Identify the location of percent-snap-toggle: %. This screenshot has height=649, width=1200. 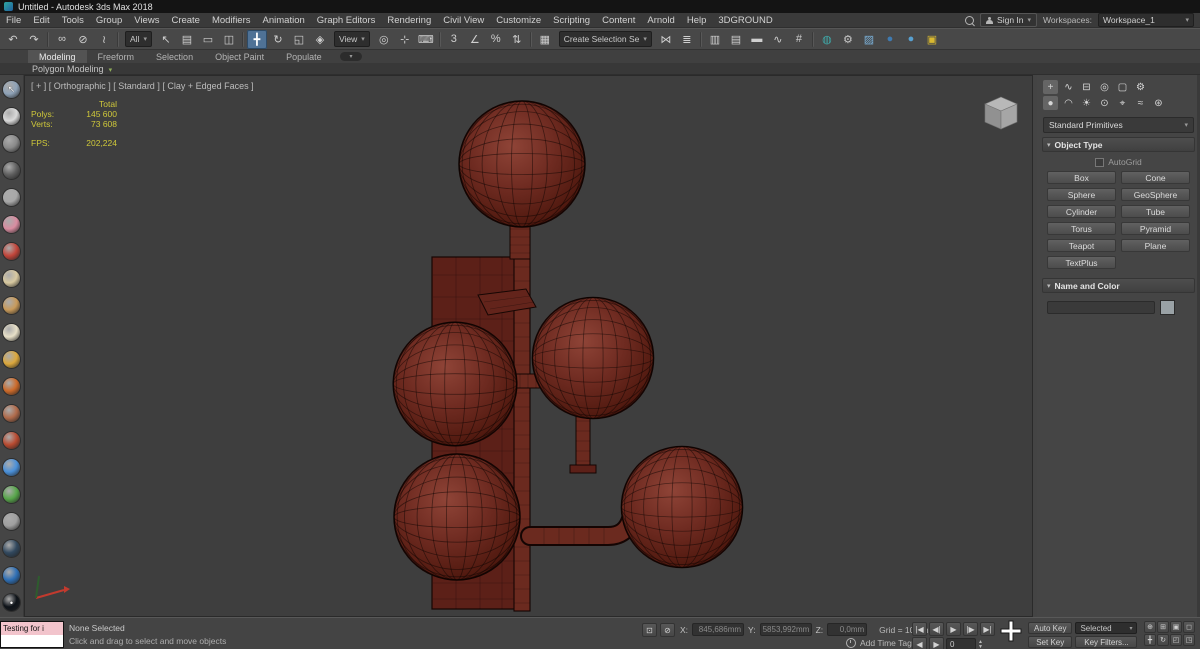
(496, 39).